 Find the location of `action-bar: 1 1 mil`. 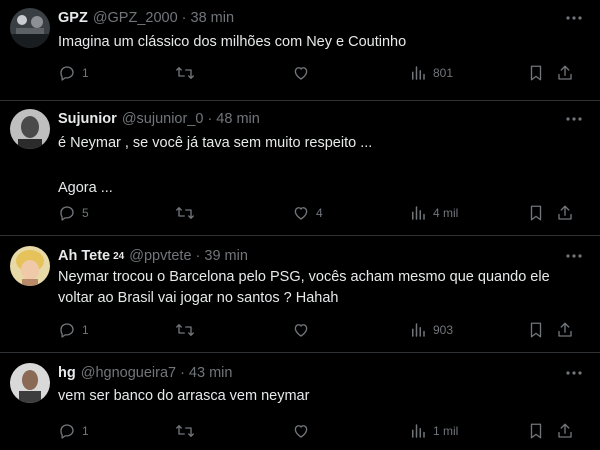

action-bar: 1 1 mil is located at coordinates (300, 431).